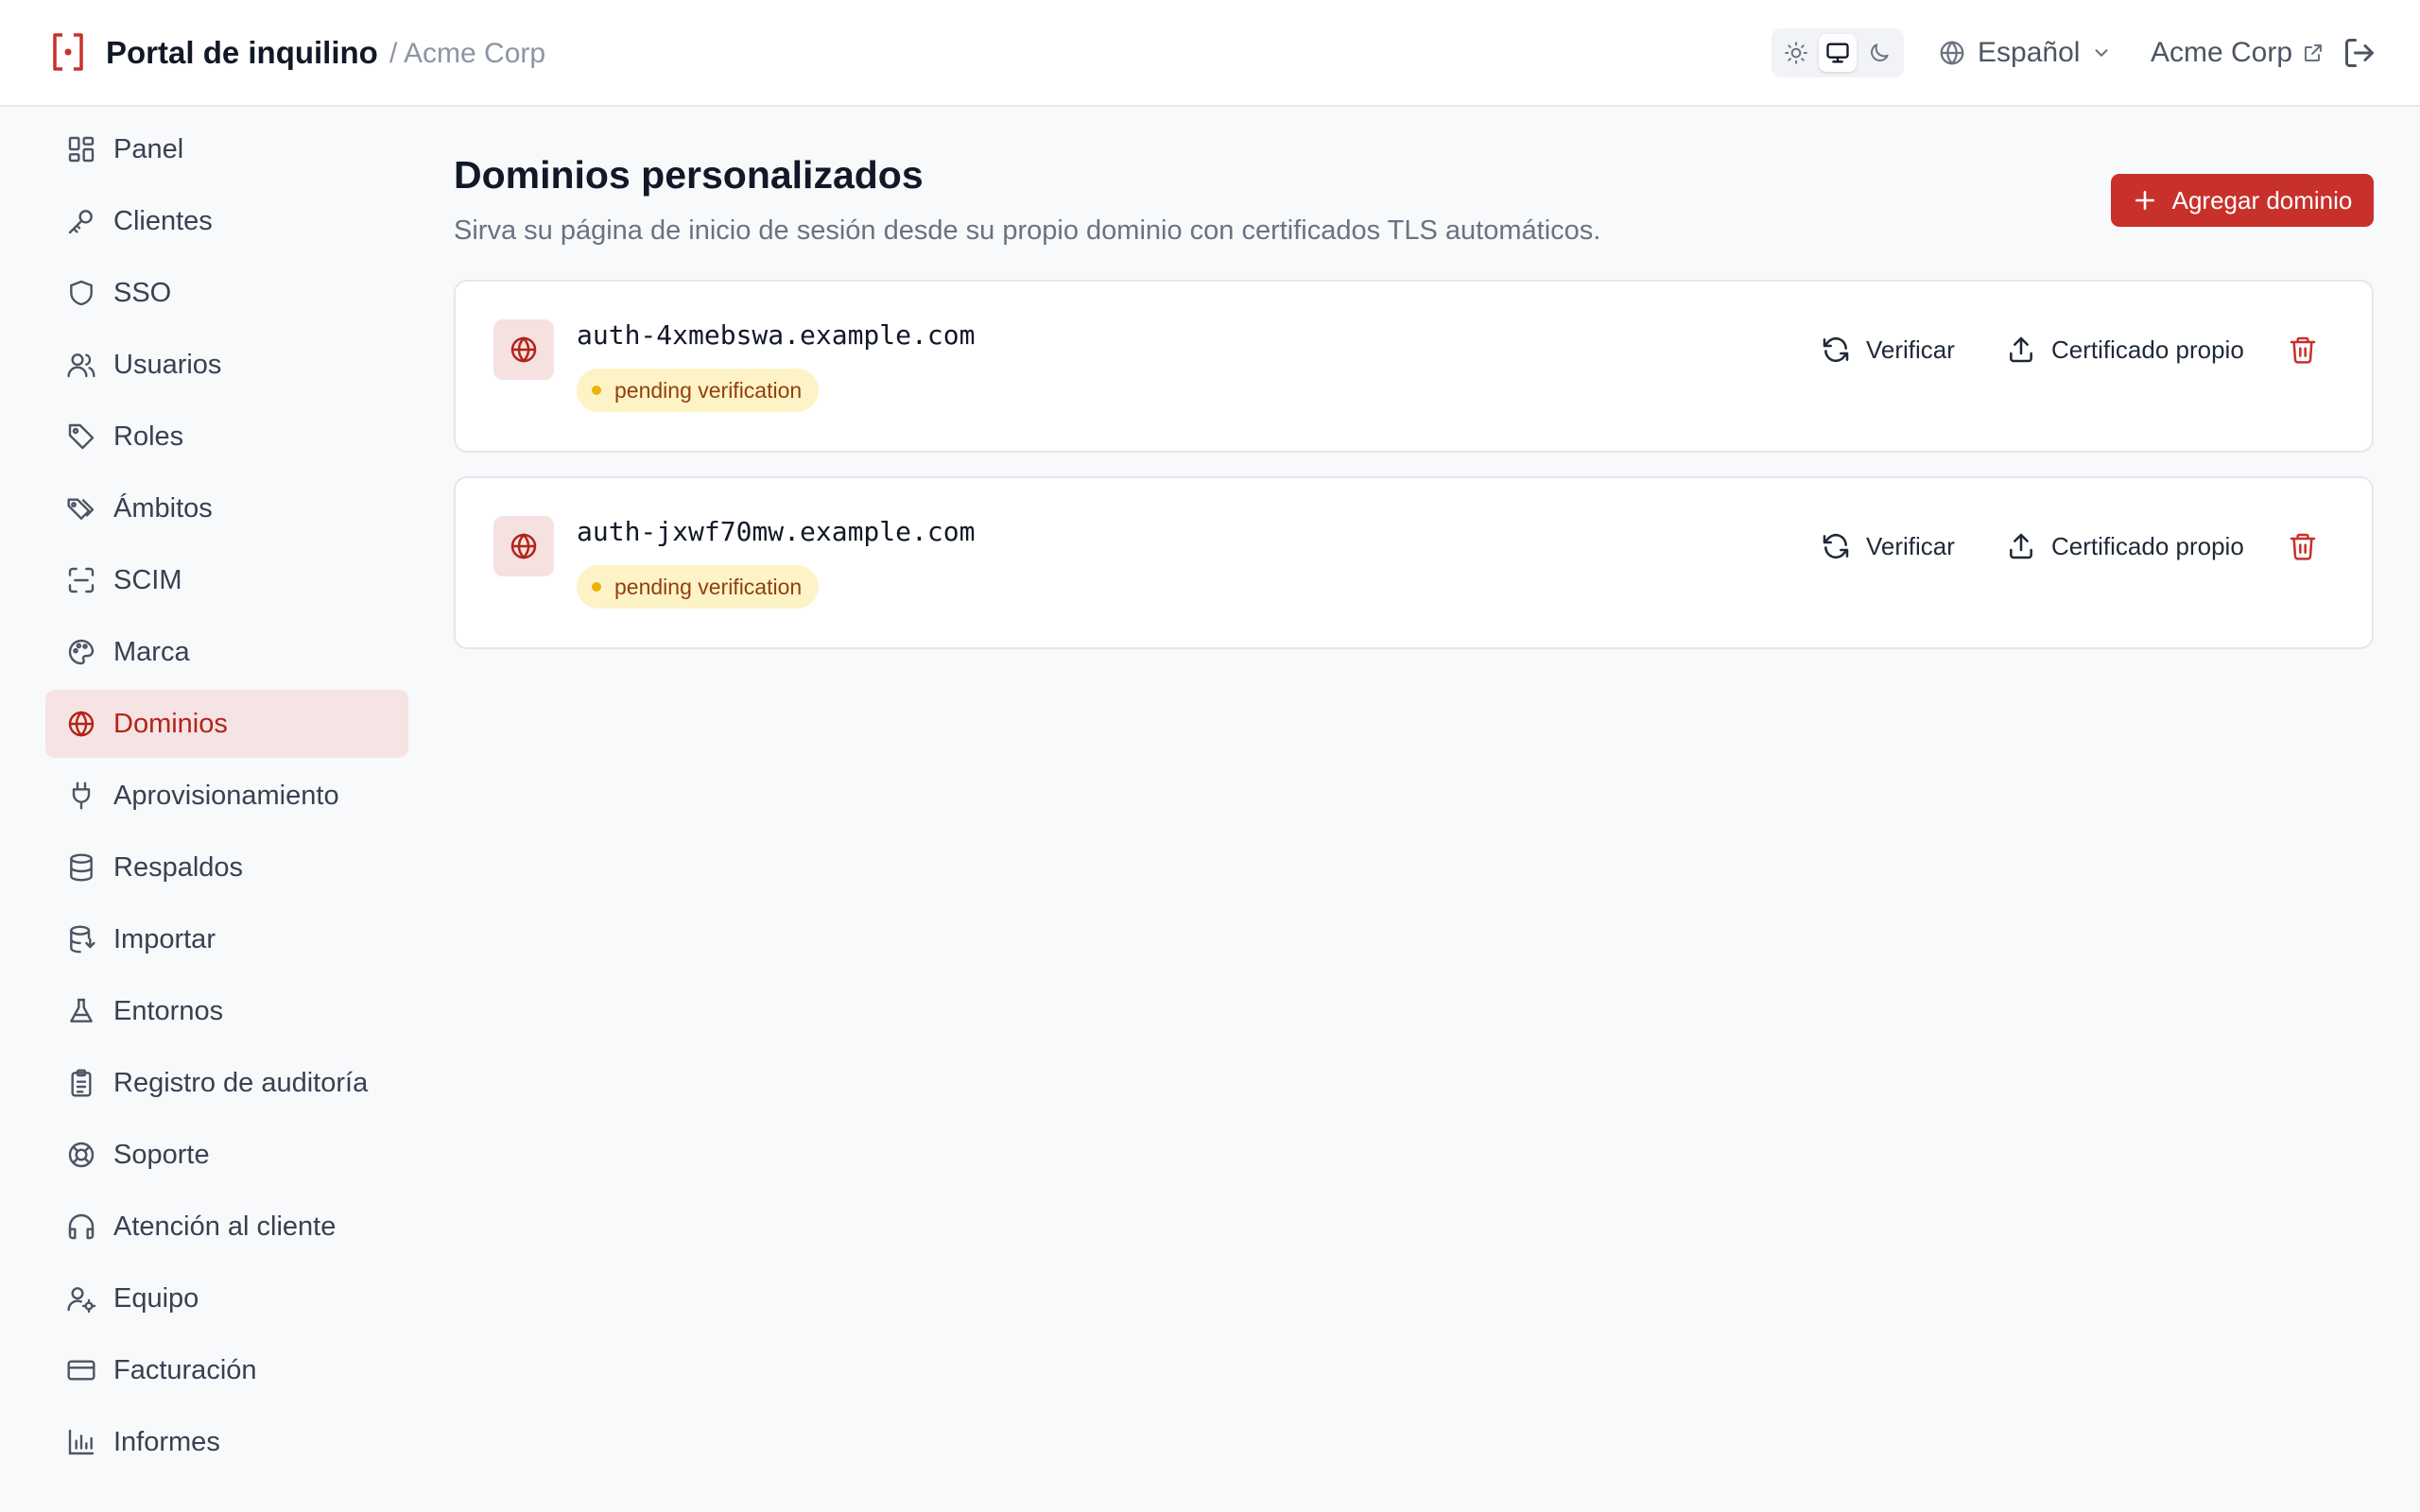 The width and height of the screenshot is (2420, 1512). Describe the element at coordinates (776, 531) in the screenshot. I see `domain-name: auth-jxwf70mw.example.com` at that location.